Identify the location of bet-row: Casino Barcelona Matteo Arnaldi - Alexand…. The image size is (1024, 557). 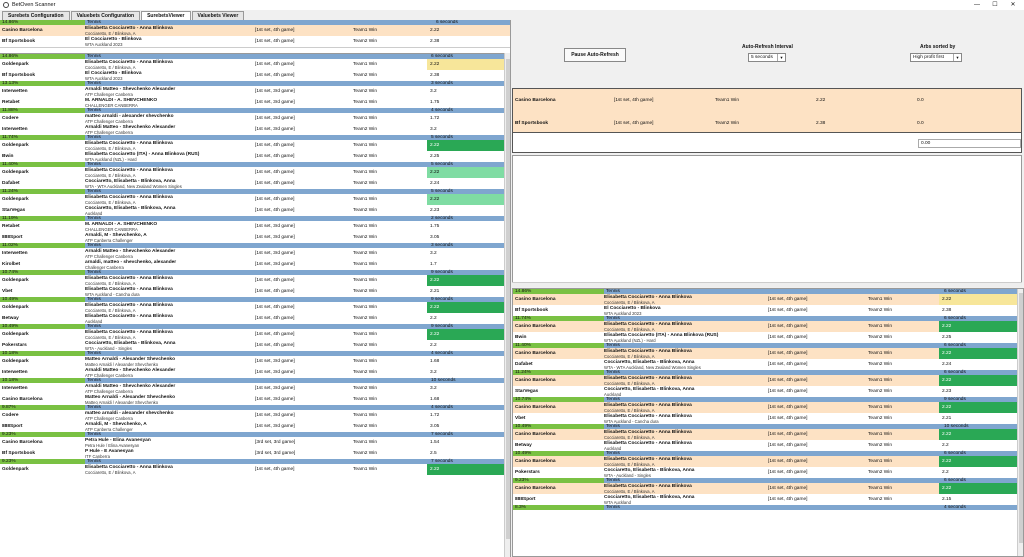
(252, 399).